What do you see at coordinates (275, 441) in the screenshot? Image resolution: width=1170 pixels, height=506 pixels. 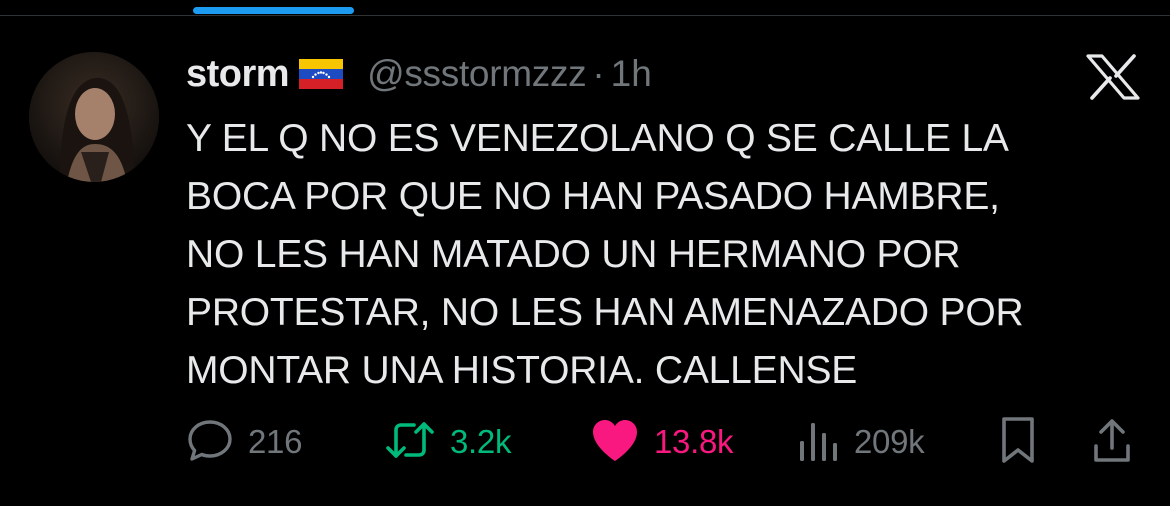 I see `reply-count: 216` at bounding box center [275, 441].